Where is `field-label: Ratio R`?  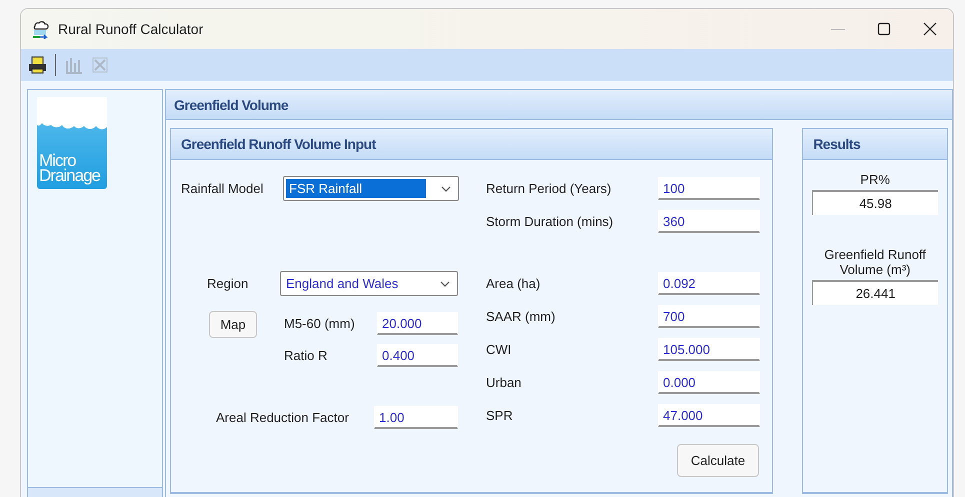 field-label: Ratio R is located at coordinates (306, 355).